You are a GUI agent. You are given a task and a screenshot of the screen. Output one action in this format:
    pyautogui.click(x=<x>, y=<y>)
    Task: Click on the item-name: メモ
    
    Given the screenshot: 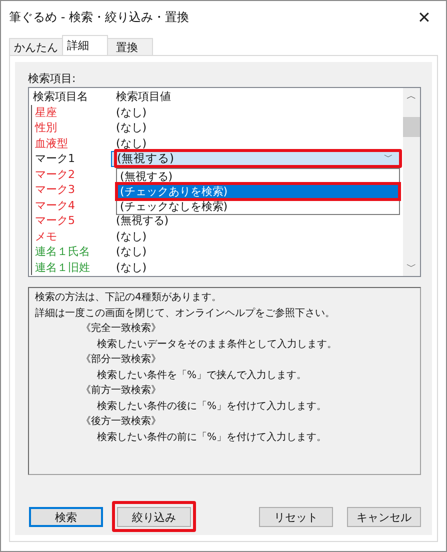 What is the action you would take?
    pyautogui.click(x=71, y=236)
    